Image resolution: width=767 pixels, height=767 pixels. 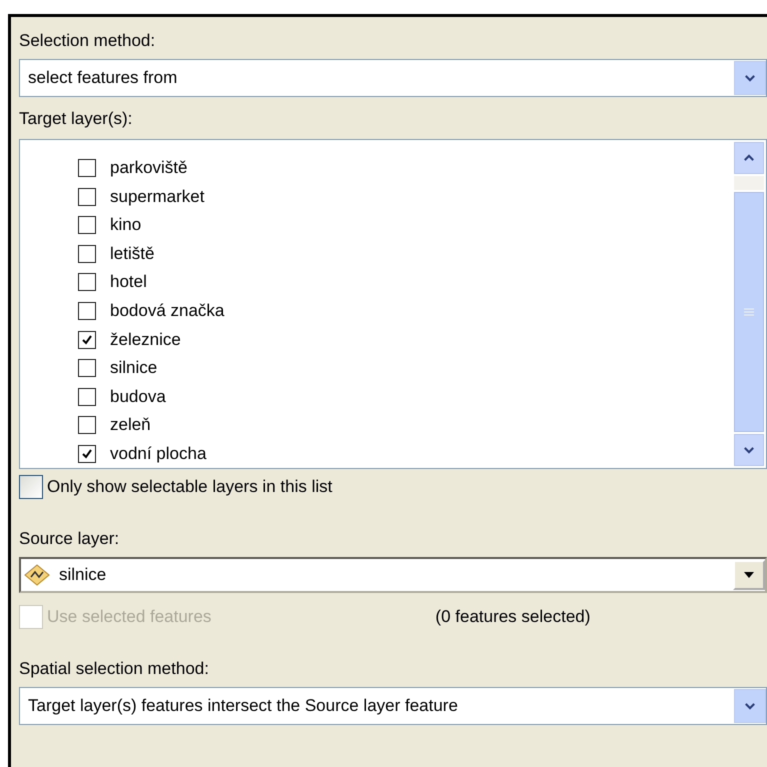 What do you see at coordinates (126, 225) in the screenshot?
I see `layer-name: kino` at bounding box center [126, 225].